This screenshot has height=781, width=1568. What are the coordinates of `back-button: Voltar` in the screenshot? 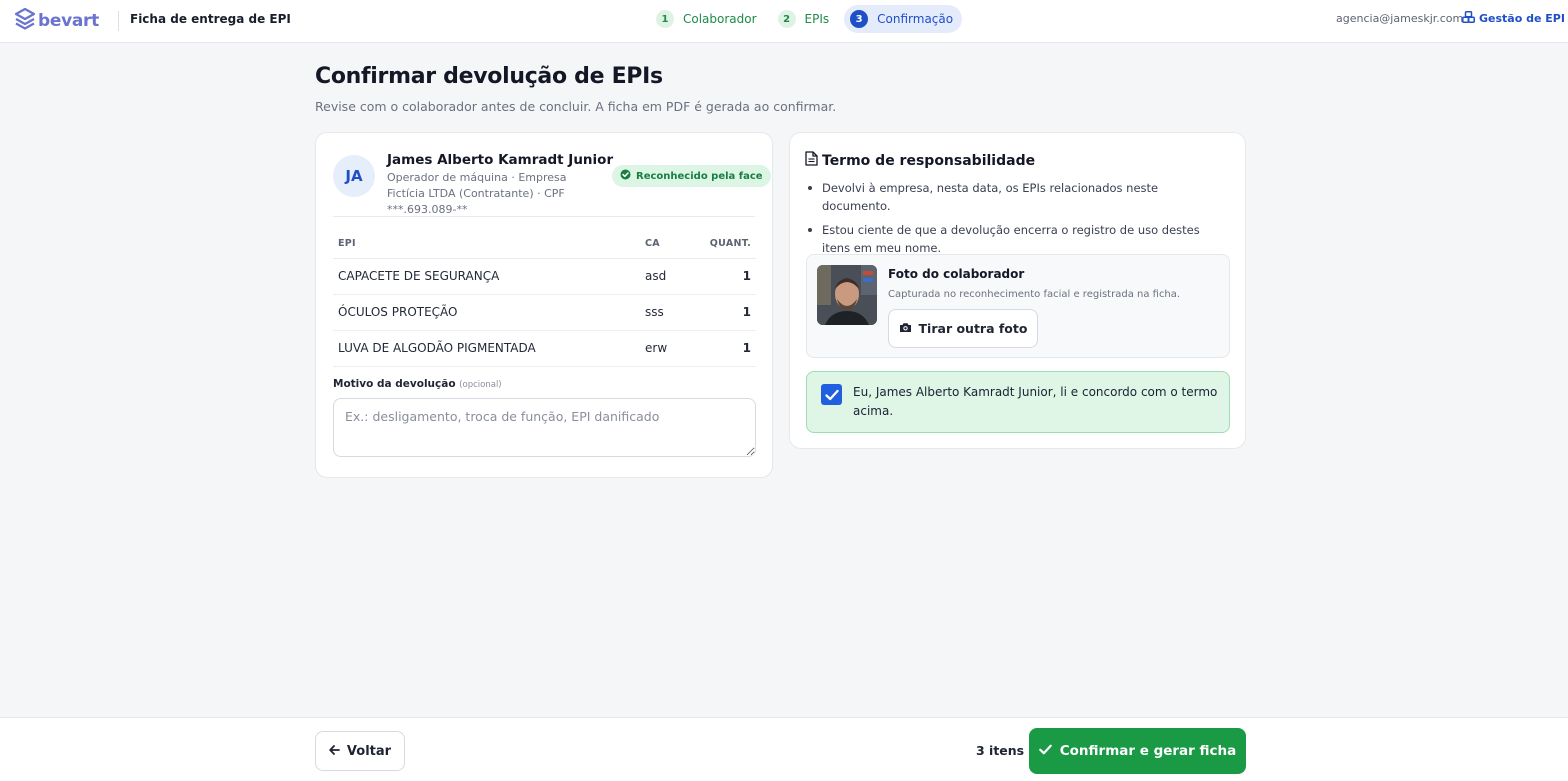 It's located at (360, 751).